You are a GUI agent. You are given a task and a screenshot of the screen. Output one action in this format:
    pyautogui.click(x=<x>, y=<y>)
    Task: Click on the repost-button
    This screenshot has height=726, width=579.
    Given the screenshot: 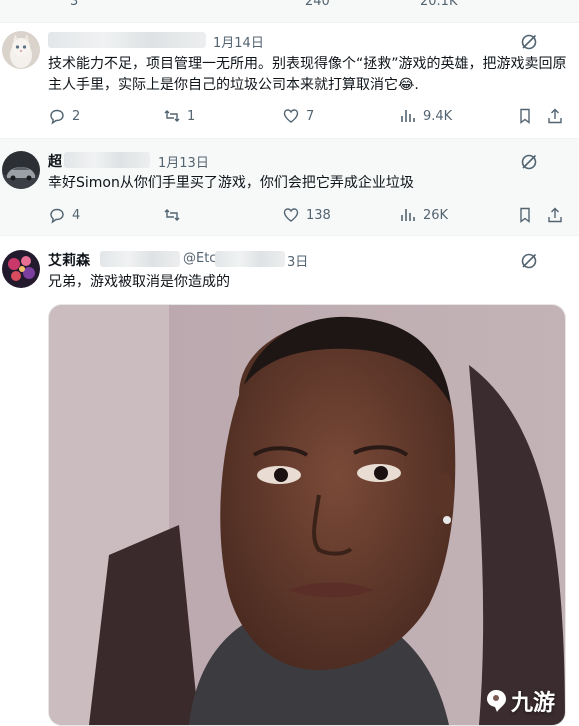 What is the action you would take?
    pyautogui.click(x=175, y=215)
    